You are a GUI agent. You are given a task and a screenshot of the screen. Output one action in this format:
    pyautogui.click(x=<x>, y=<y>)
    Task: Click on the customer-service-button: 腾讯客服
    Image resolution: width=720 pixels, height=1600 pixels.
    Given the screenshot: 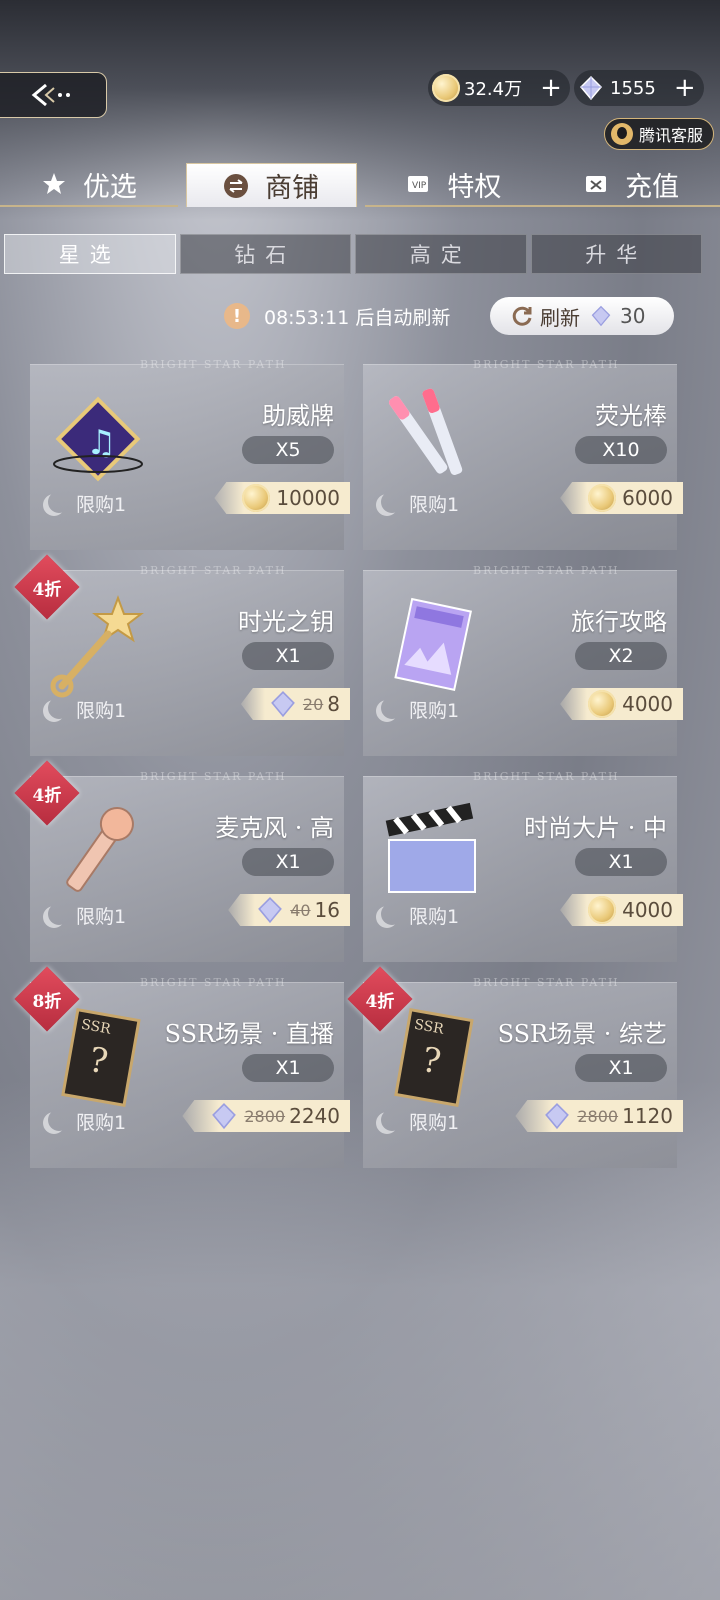 What is the action you would take?
    pyautogui.click(x=658, y=134)
    